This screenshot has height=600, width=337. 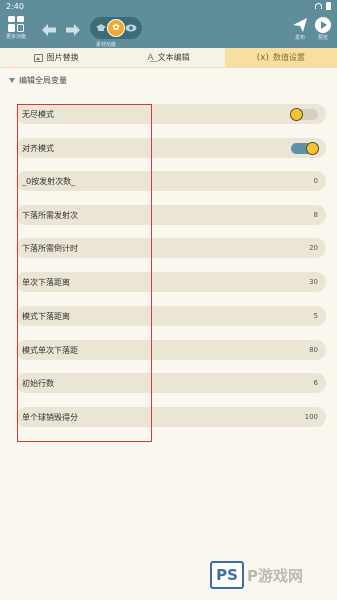 What do you see at coordinates (49, 181) in the screenshot?
I see `variable-label: _0按发射次数_` at bounding box center [49, 181].